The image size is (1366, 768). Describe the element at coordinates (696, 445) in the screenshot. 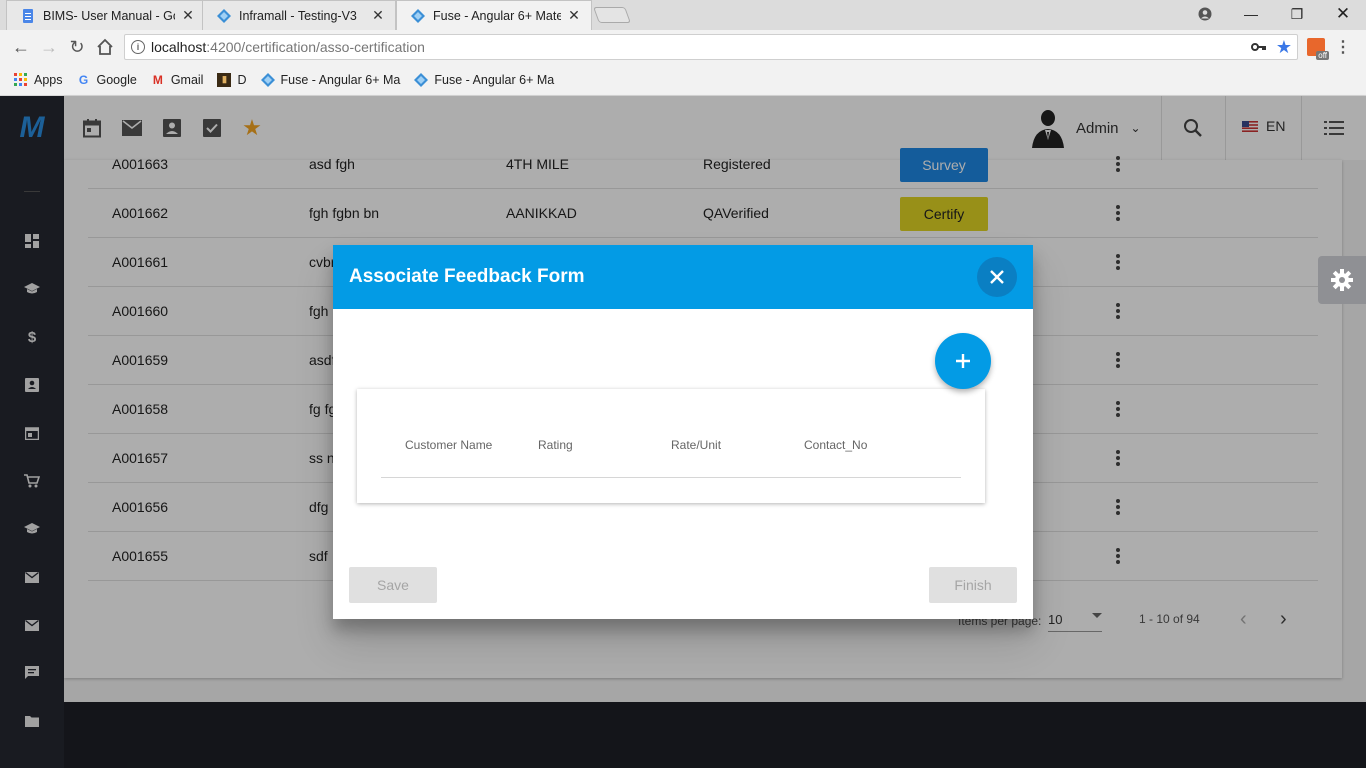

I see `column-header-rate-unit: Rate/Unit` at that location.